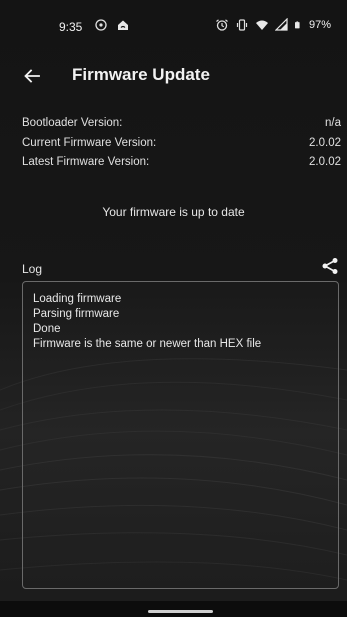 The image size is (347, 617). Describe the element at coordinates (297, 25) in the screenshot. I see `battery-icon` at that location.